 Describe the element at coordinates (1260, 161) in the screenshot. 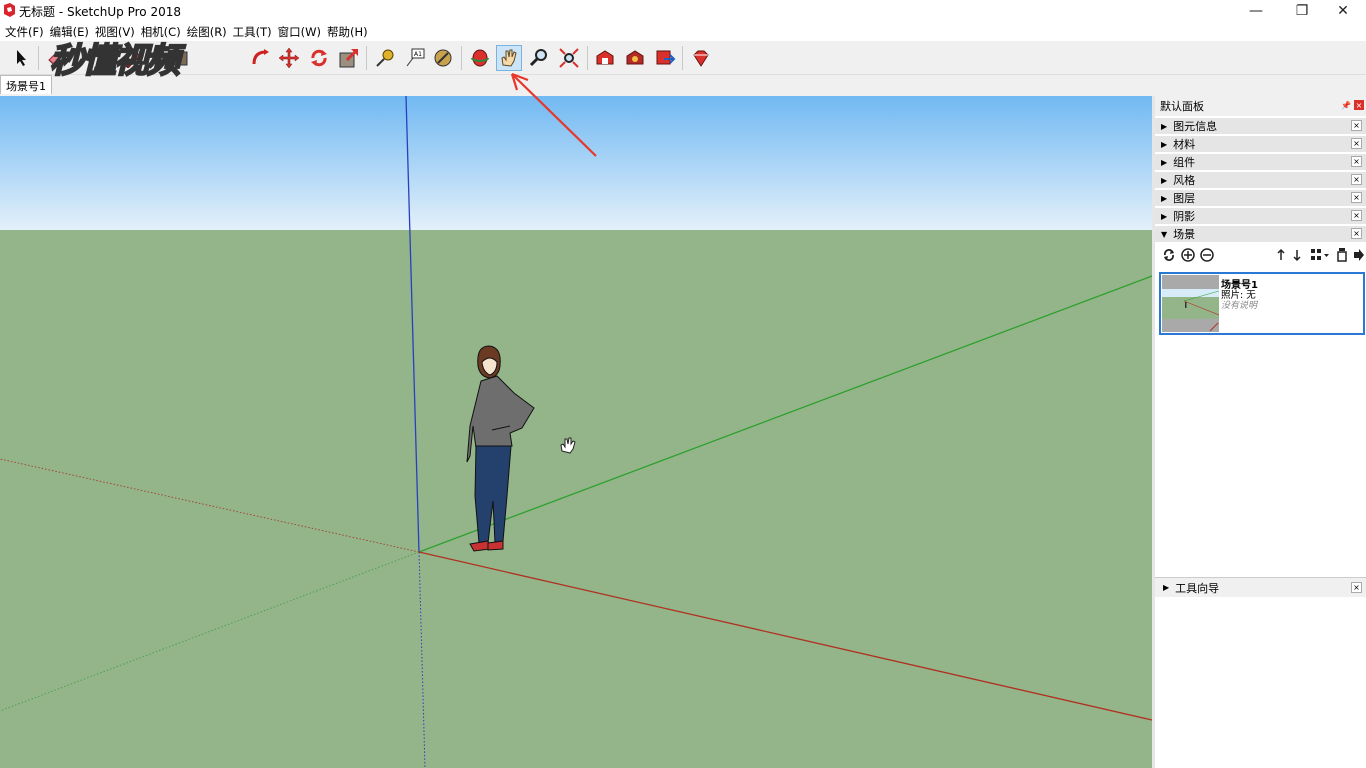

I see `panel-components: ▶ 组件 ×` at that location.